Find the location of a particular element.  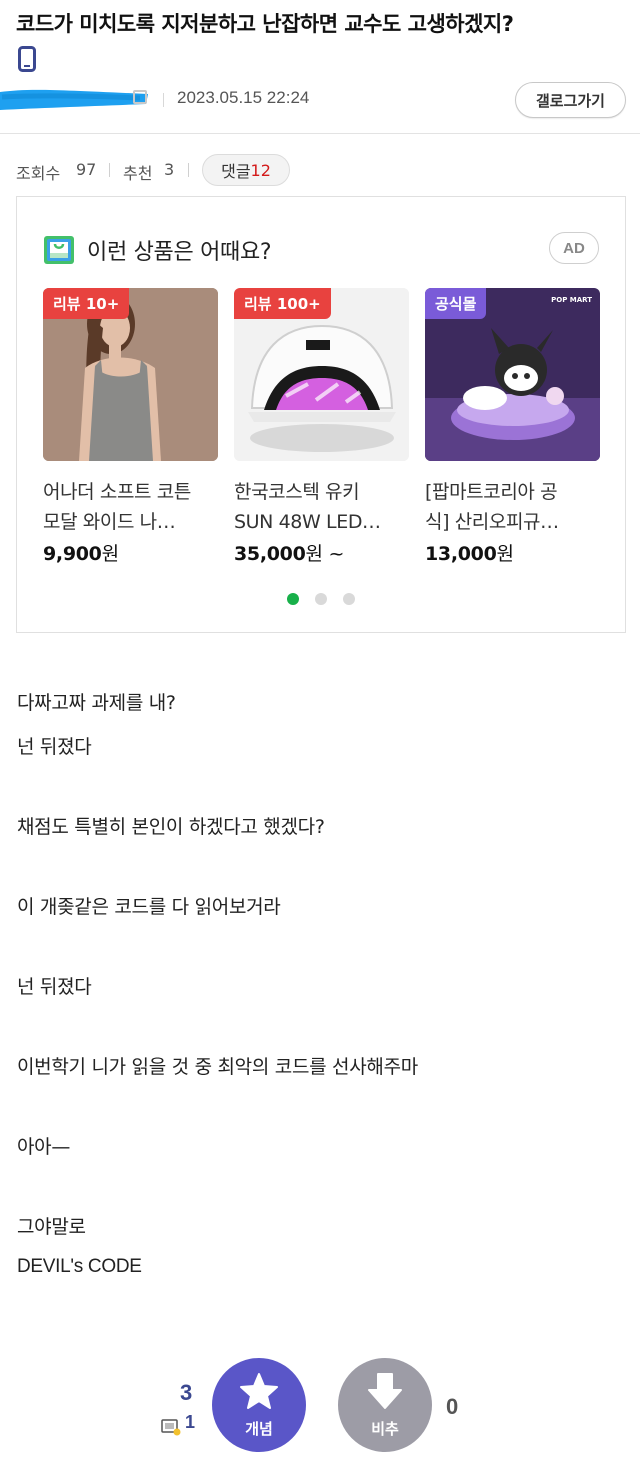

post-line: 다짜고짜 과제를 내? is located at coordinates (96, 703).